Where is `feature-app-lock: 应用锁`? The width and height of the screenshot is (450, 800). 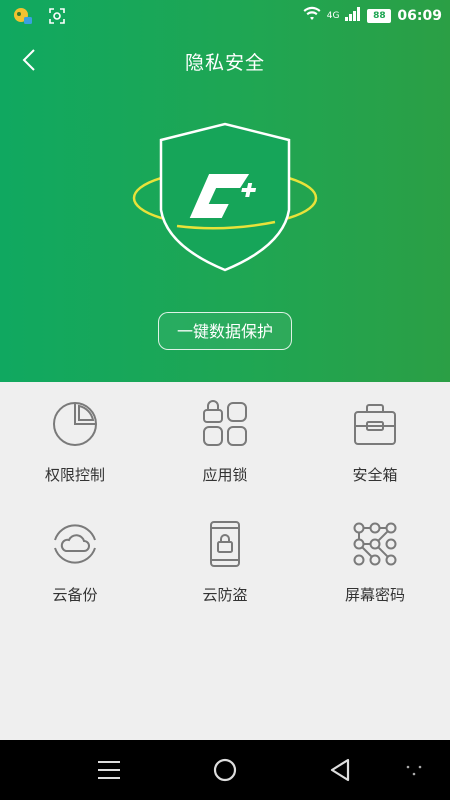 feature-app-lock: 应用锁 is located at coordinates (225, 442).